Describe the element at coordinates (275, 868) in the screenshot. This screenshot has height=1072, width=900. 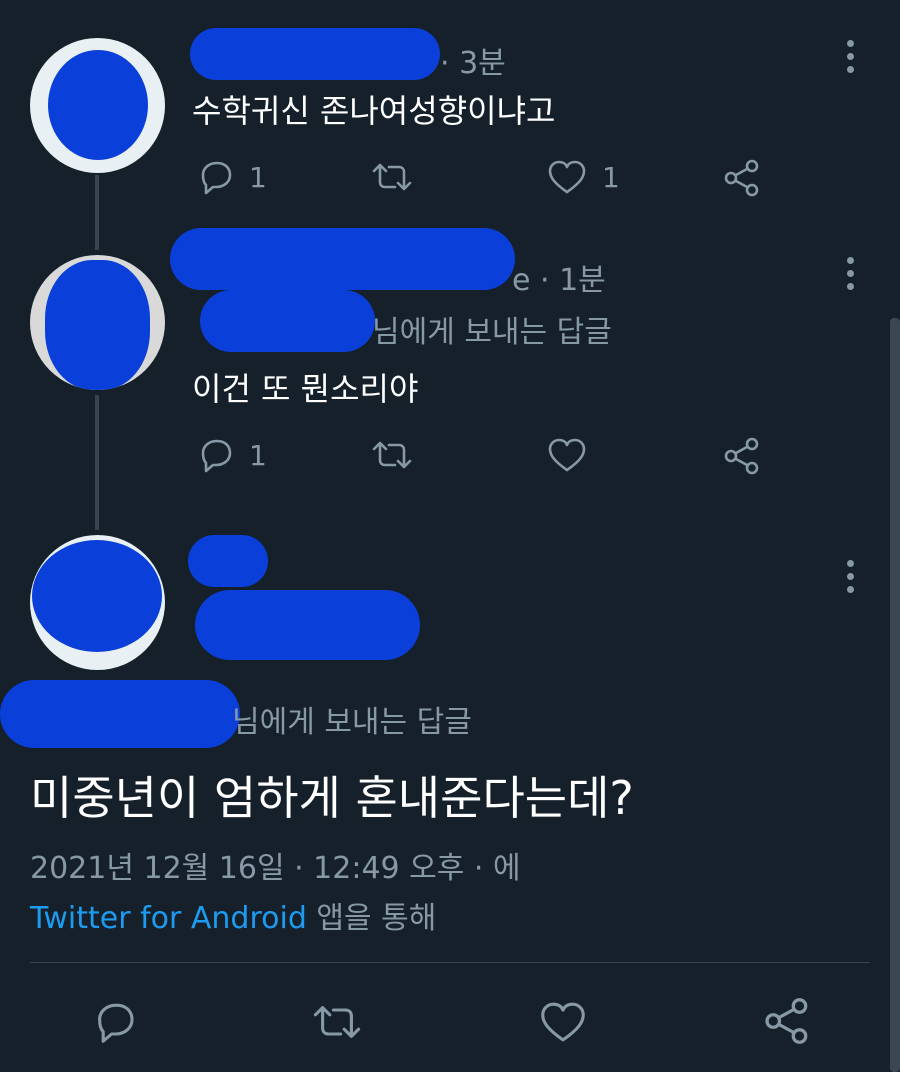
I see `tweet-timestamp: 2021년 12월 16일 · 12:49 오후 · 에` at that location.